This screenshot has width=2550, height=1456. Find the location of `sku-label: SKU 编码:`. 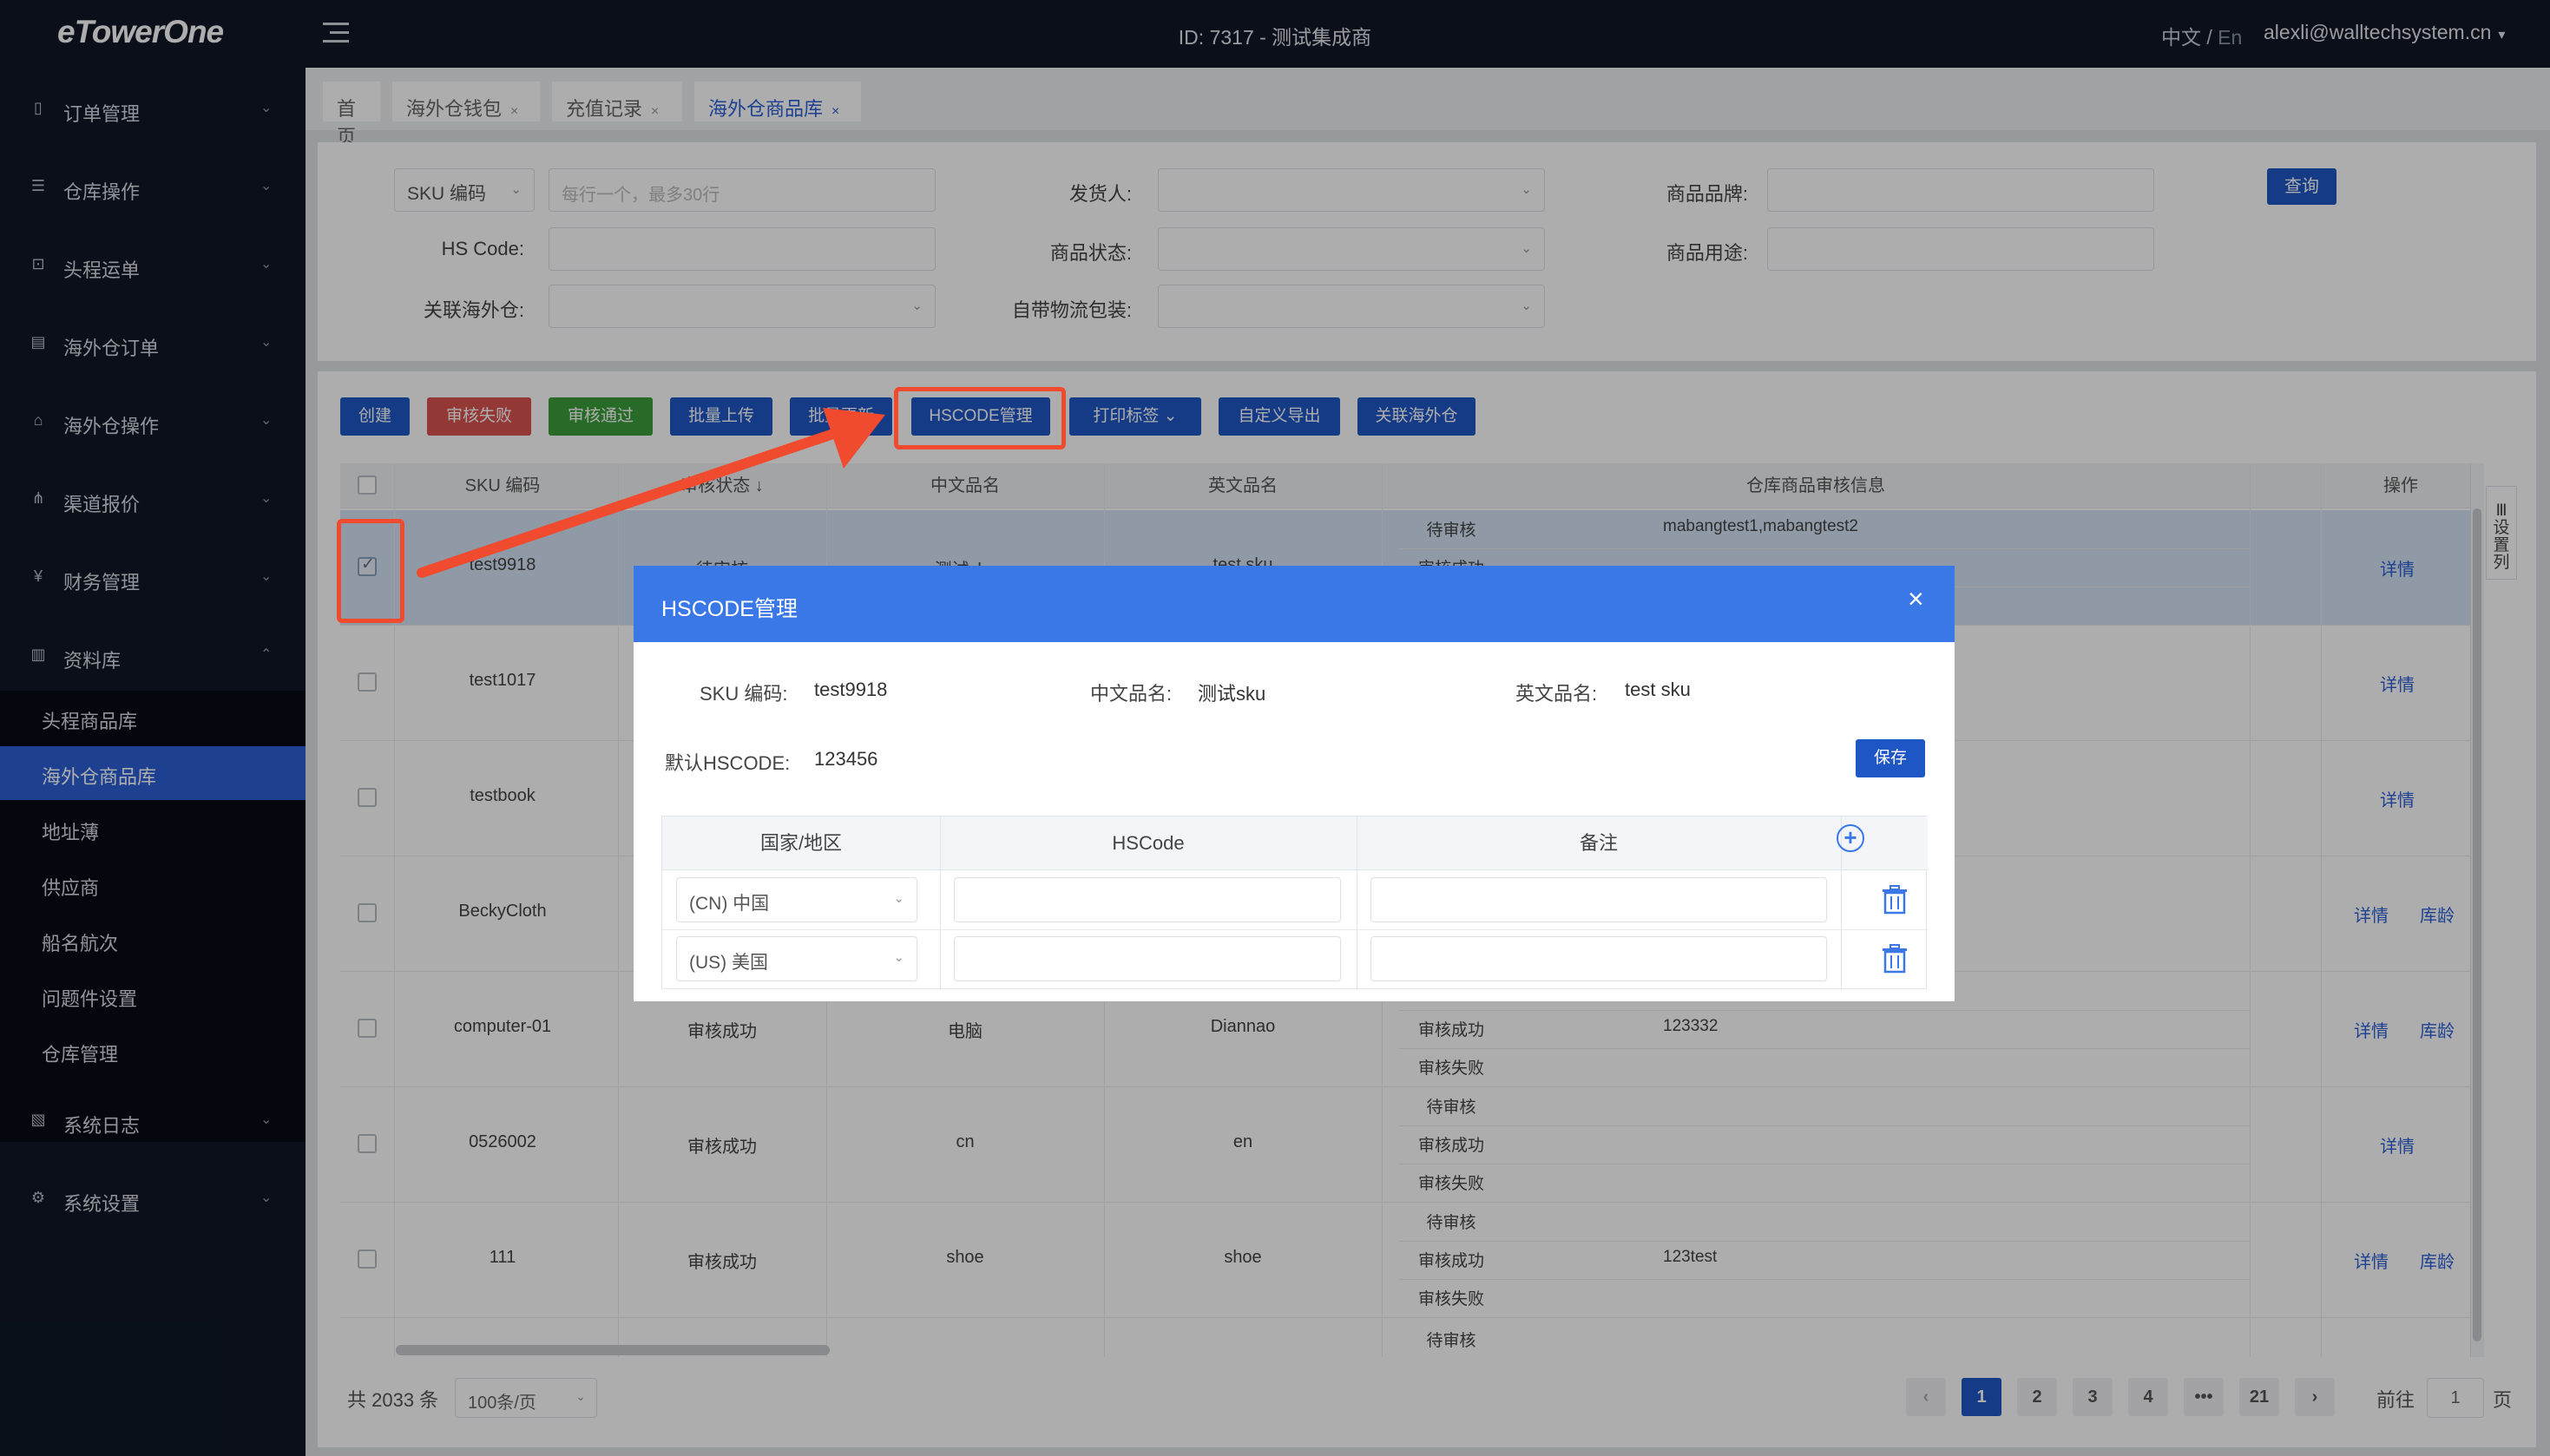

sku-label: SKU 编码: is located at coordinates (744, 694).